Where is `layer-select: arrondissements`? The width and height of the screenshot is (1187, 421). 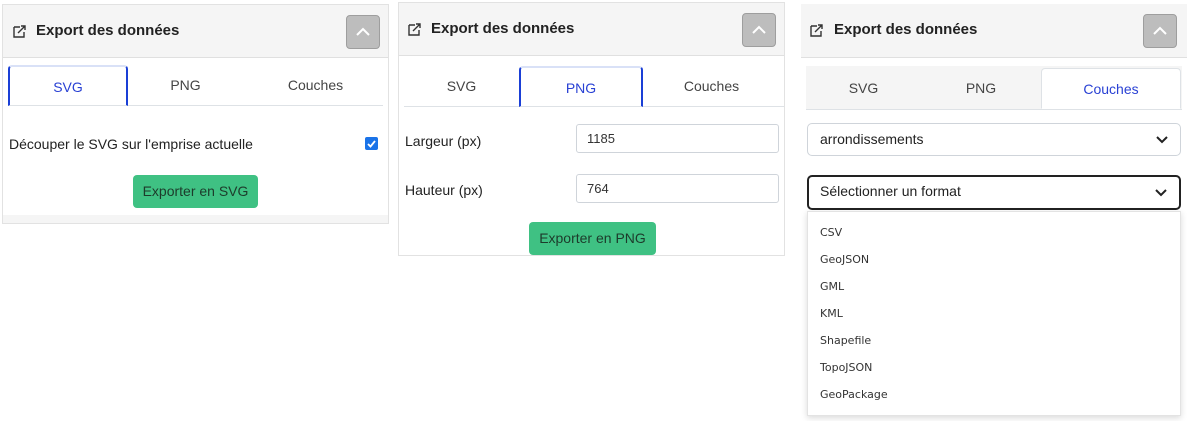
layer-select: arrondissements is located at coordinates (994, 139).